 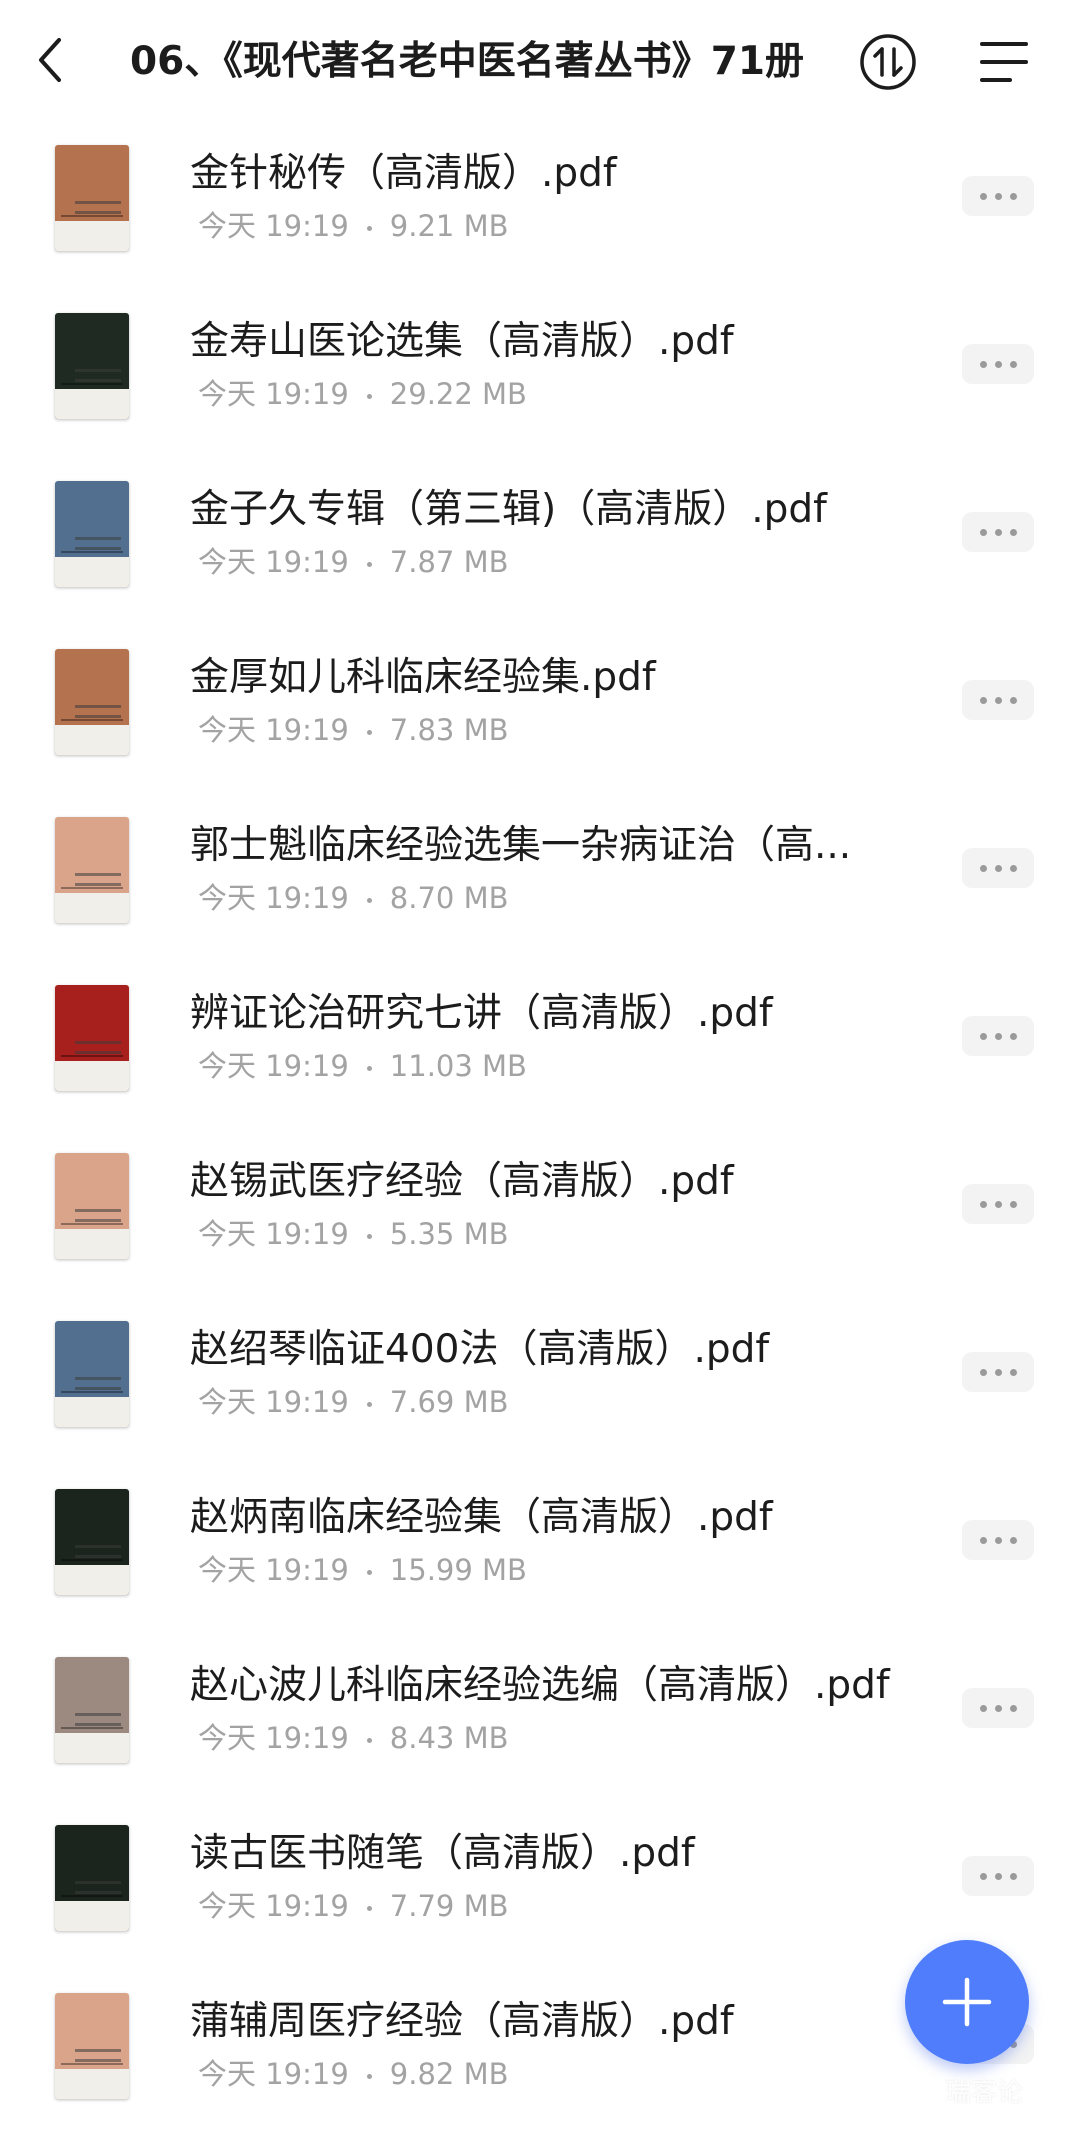 What do you see at coordinates (449, 1738) in the screenshot?
I see `file-size: 8.43 MB` at bounding box center [449, 1738].